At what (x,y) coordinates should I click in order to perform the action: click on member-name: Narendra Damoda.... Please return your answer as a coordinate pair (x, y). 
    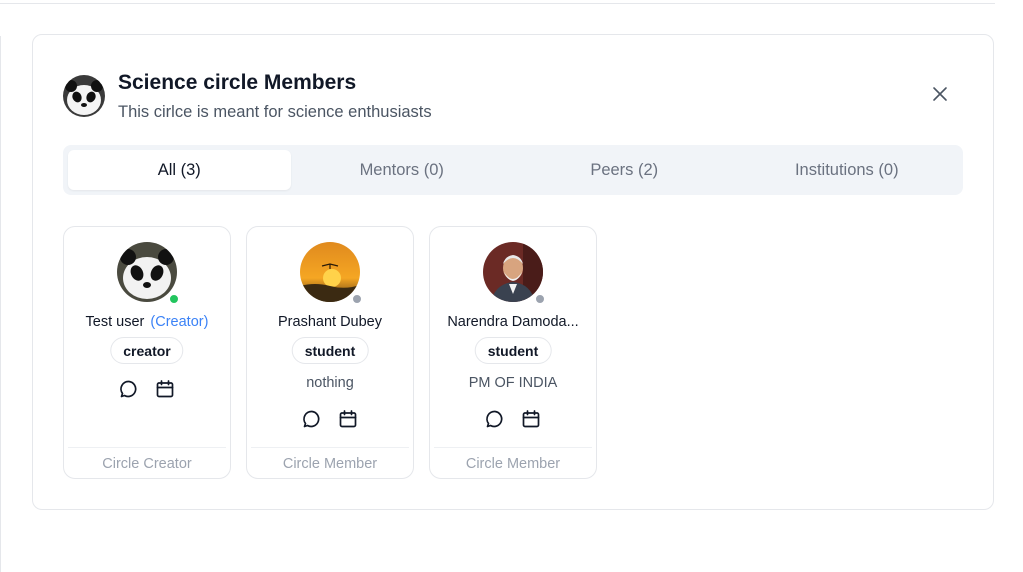
    Looking at the image, I should click on (513, 322).